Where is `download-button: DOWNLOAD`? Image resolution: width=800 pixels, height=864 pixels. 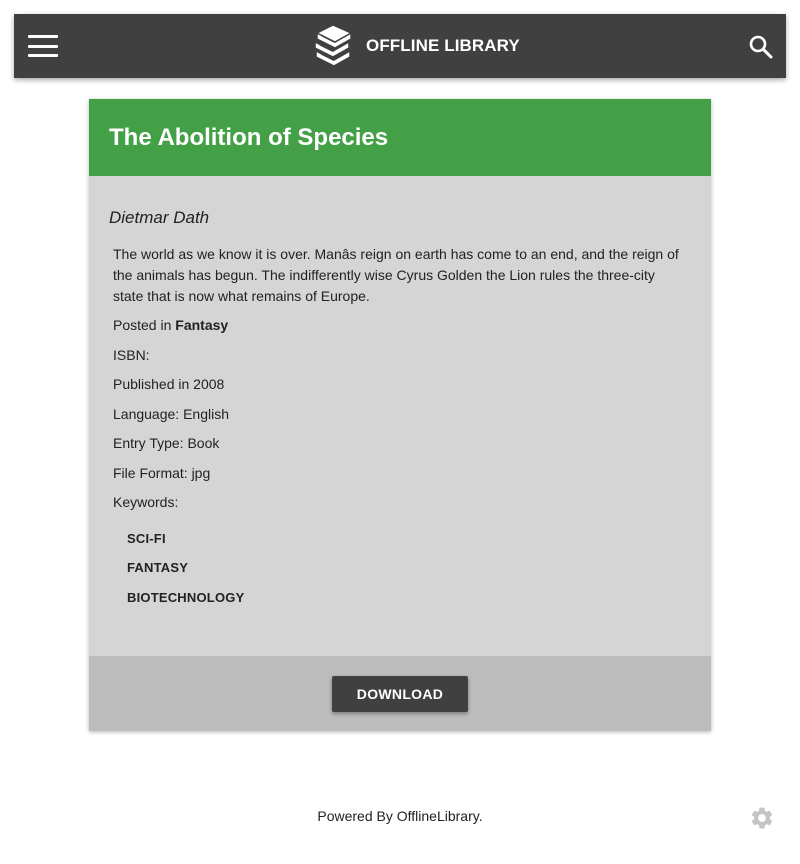 download-button: DOWNLOAD is located at coordinates (400, 693).